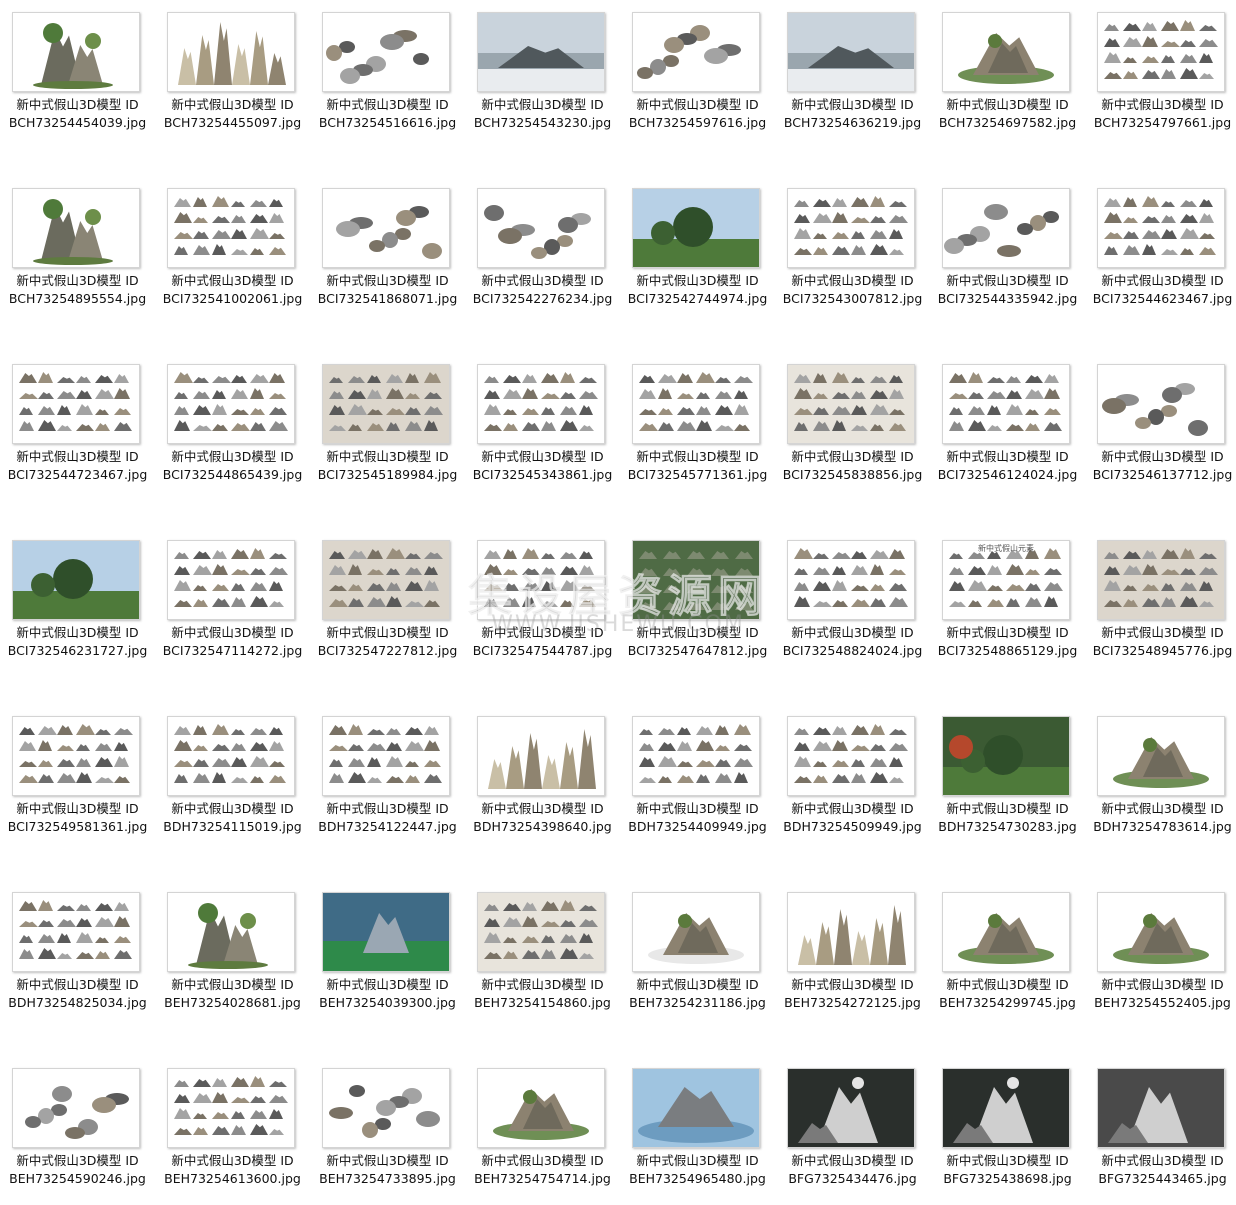 The height and width of the screenshot is (1205, 1236). What do you see at coordinates (1160, 1170) in the screenshot?
I see `file-name: 新中式假山3D模型 ID BFG7325443465.jpg` at bounding box center [1160, 1170].